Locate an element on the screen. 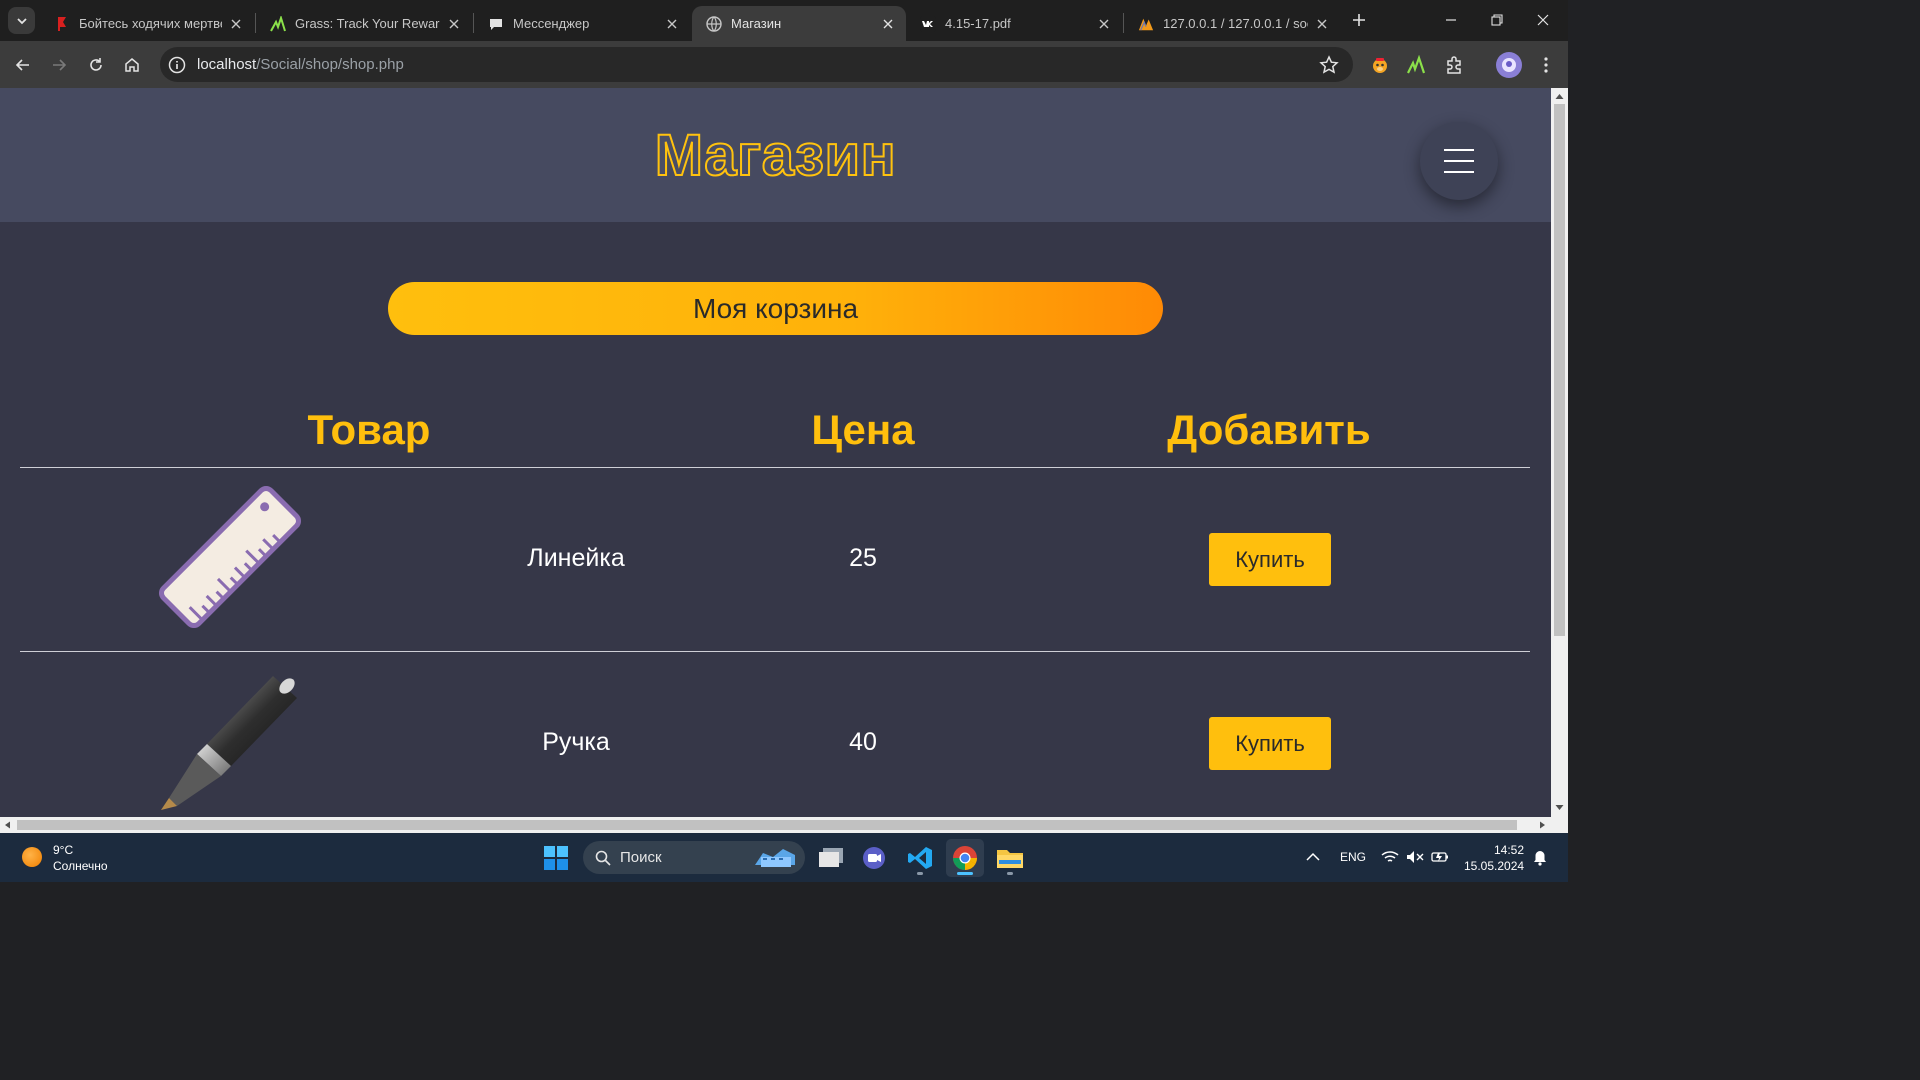 This screenshot has height=1080, width=1920. home-button is located at coordinates (132, 65).